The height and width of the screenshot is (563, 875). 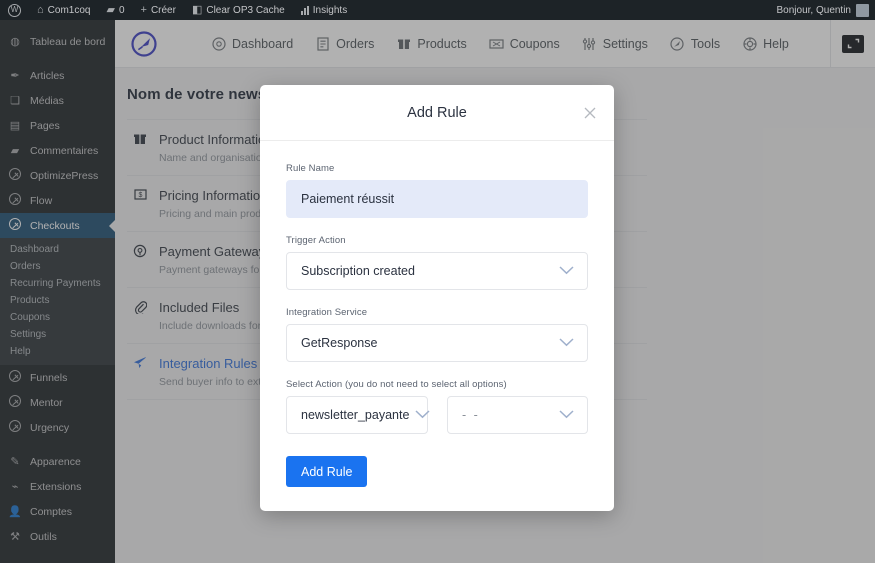 What do you see at coordinates (814, 10) in the screenshot?
I see `greeting-label: Bonjour, Quentin` at bounding box center [814, 10].